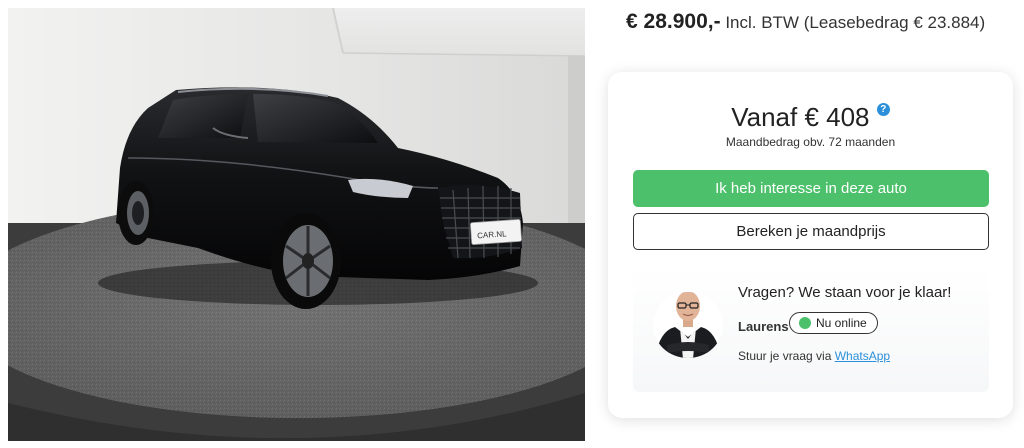  I want to click on online-status-badge: Nu online, so click(833, 323).